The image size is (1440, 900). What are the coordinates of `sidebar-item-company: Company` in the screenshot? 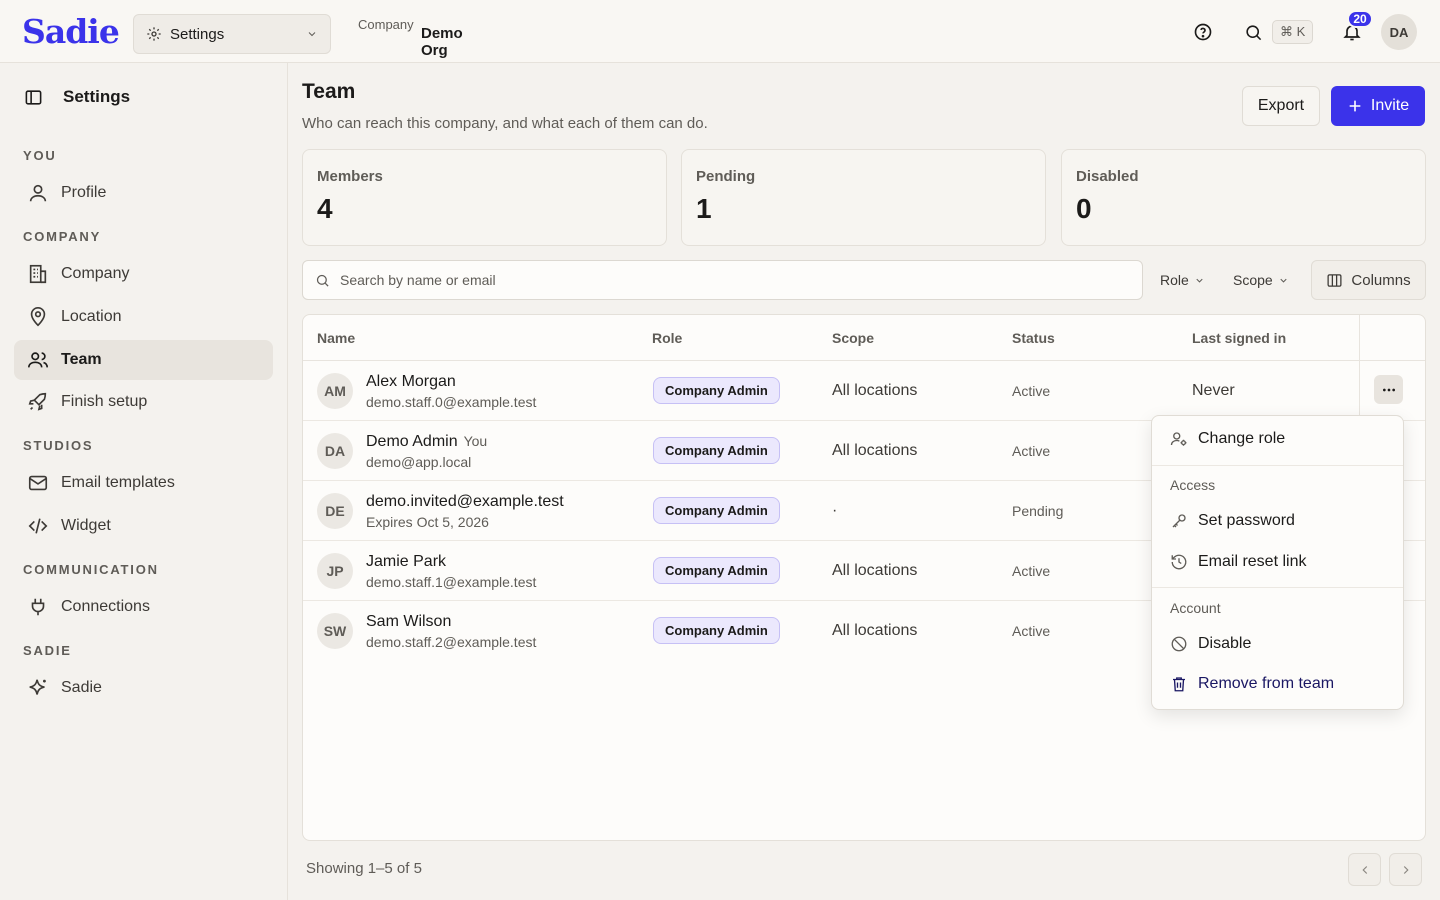 It's located at (143, 274).